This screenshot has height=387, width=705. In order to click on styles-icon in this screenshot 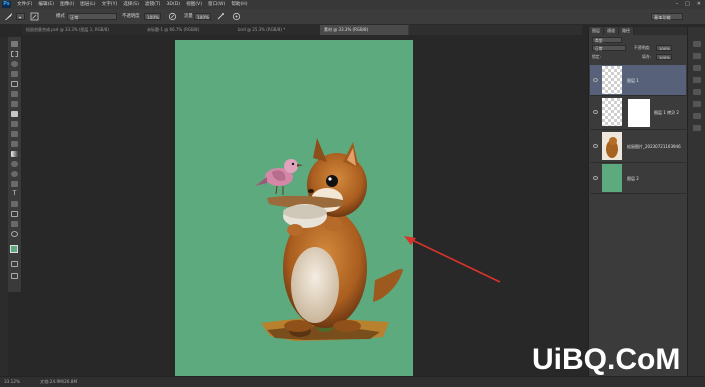, I will do `click(697, 80)`.